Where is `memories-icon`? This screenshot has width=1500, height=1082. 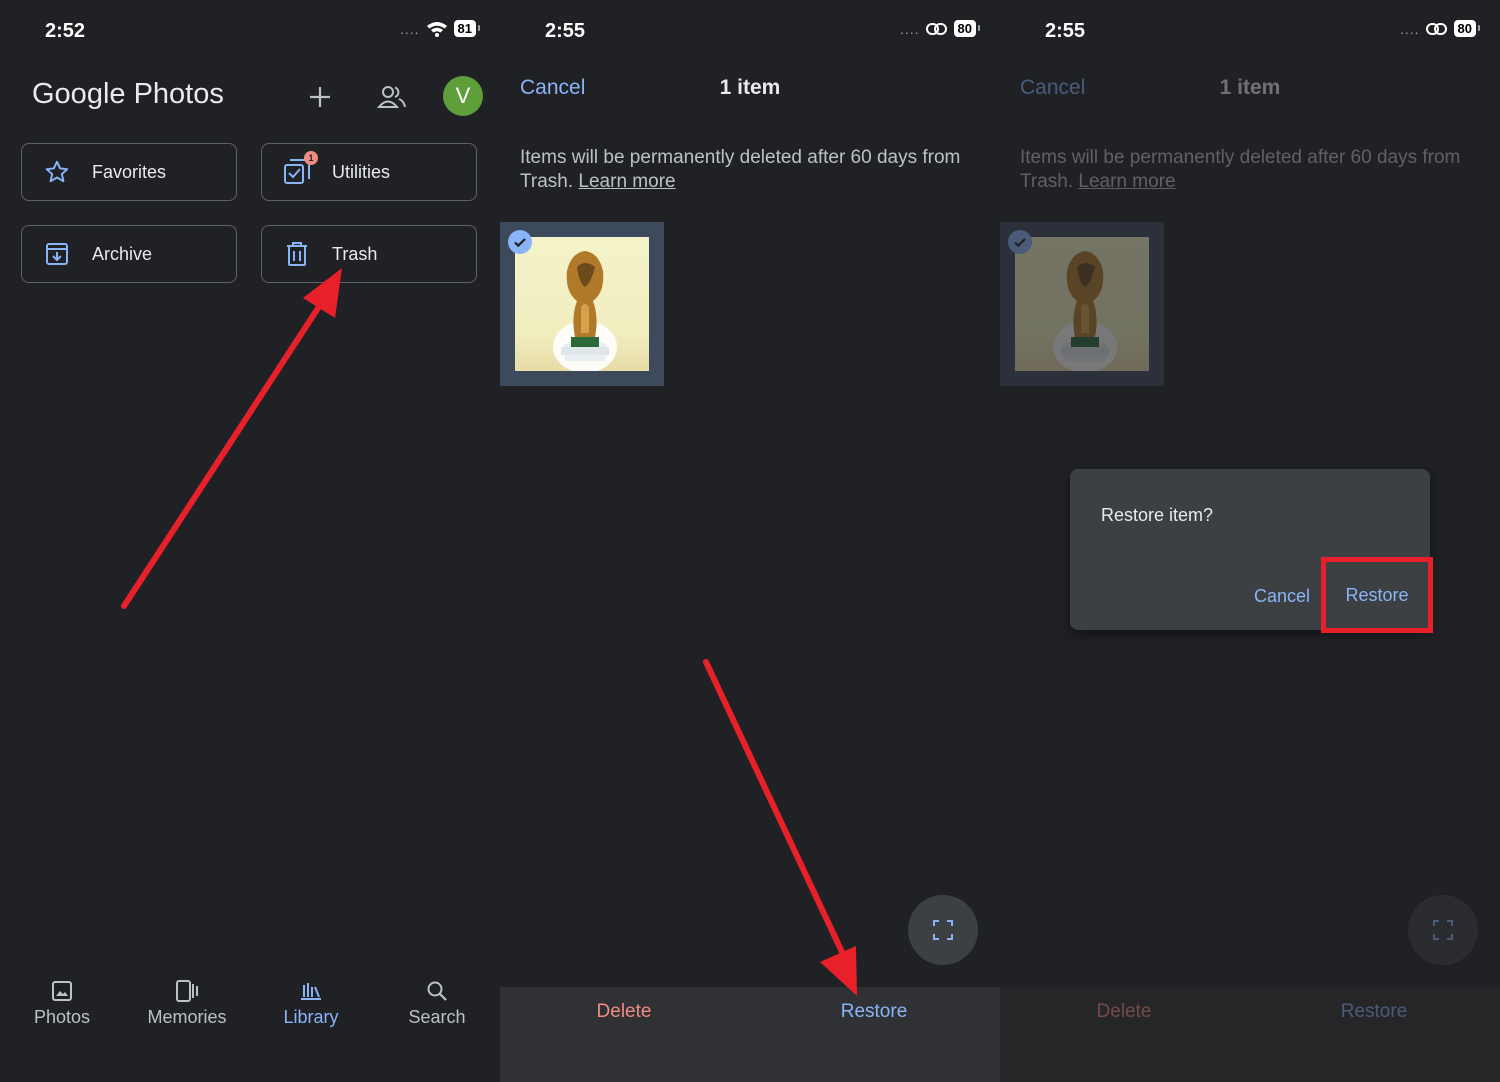 memories-icon is located at coordinates (187, 991).